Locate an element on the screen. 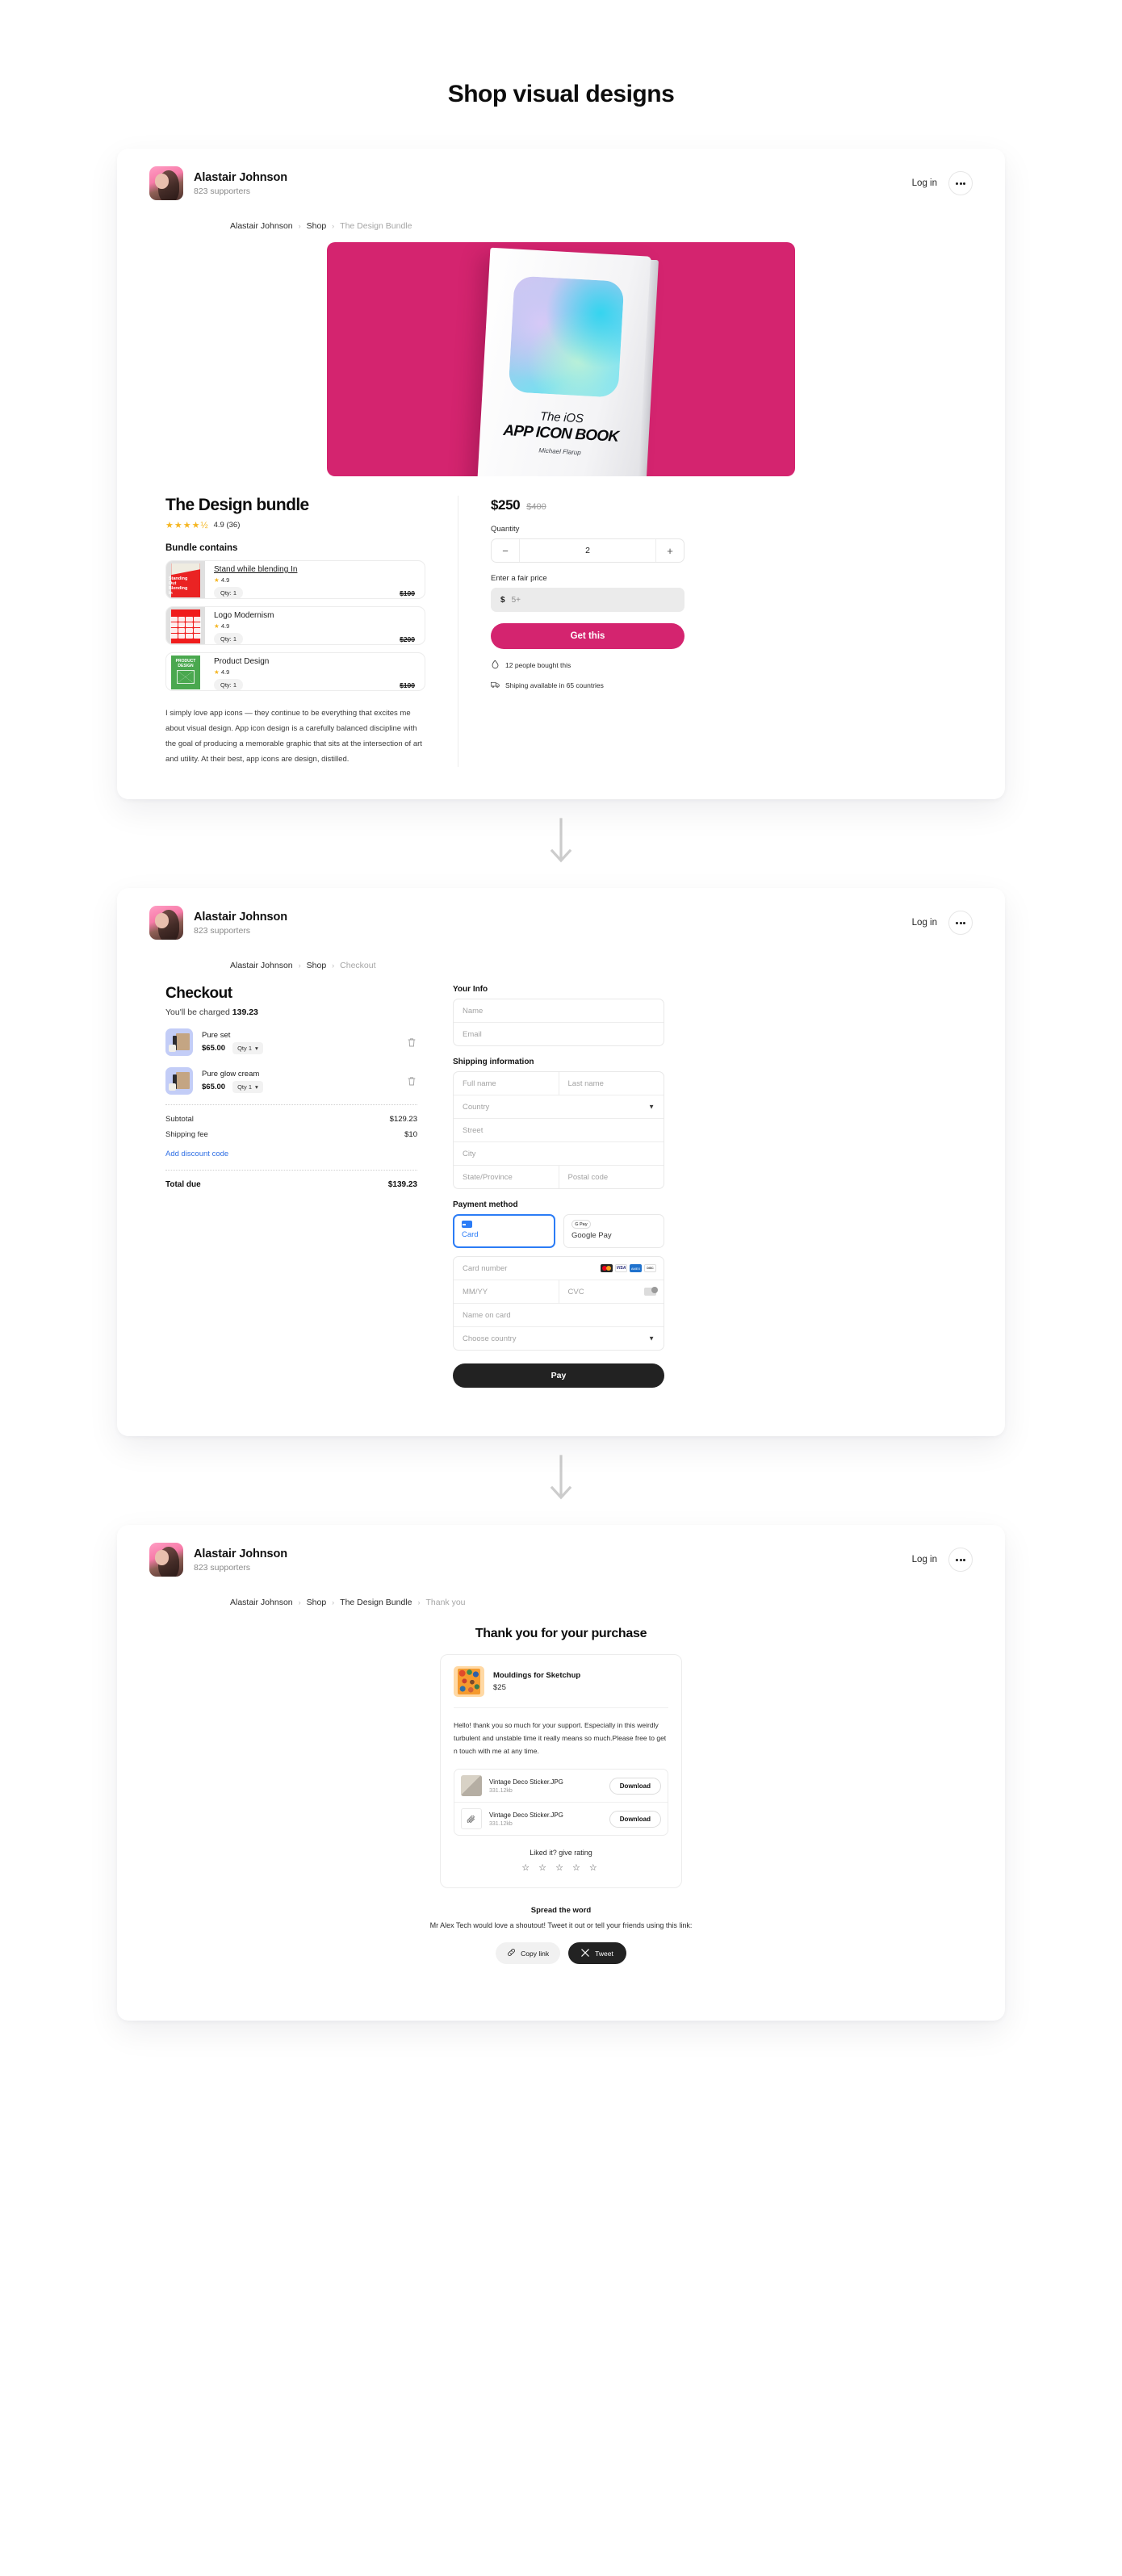 The width and height of the screenshot is (1122, 2576). rating-stars-input: ☆ ☆ ☆ ☆ ☆ is located at coordinates (561, 1867).